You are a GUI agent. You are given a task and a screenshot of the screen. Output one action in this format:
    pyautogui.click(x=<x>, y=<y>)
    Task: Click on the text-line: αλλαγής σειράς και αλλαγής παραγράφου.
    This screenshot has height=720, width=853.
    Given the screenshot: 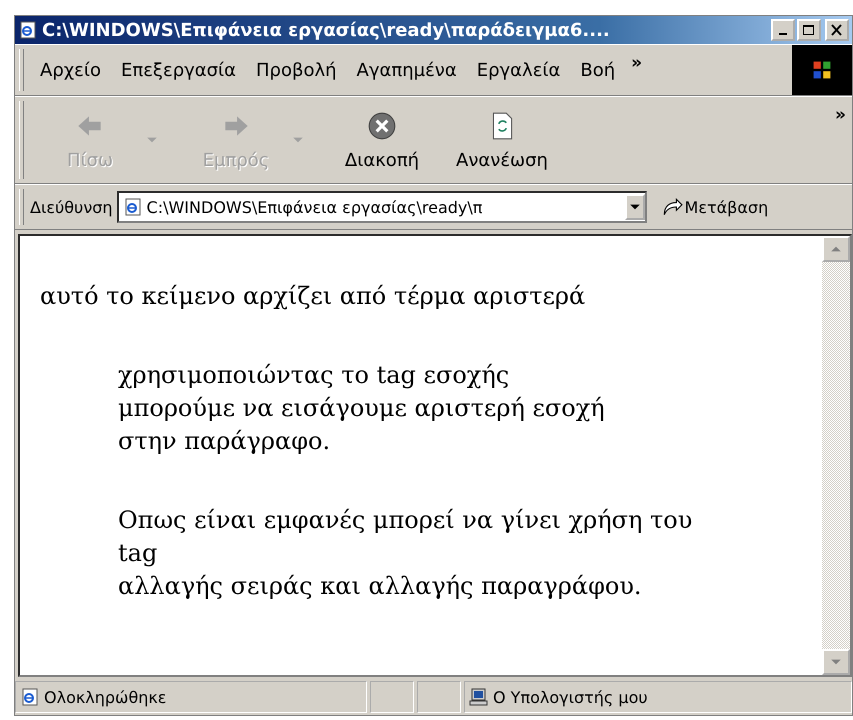 What is the action you would take?
    pyautogui.click(x=380, y=586)
    